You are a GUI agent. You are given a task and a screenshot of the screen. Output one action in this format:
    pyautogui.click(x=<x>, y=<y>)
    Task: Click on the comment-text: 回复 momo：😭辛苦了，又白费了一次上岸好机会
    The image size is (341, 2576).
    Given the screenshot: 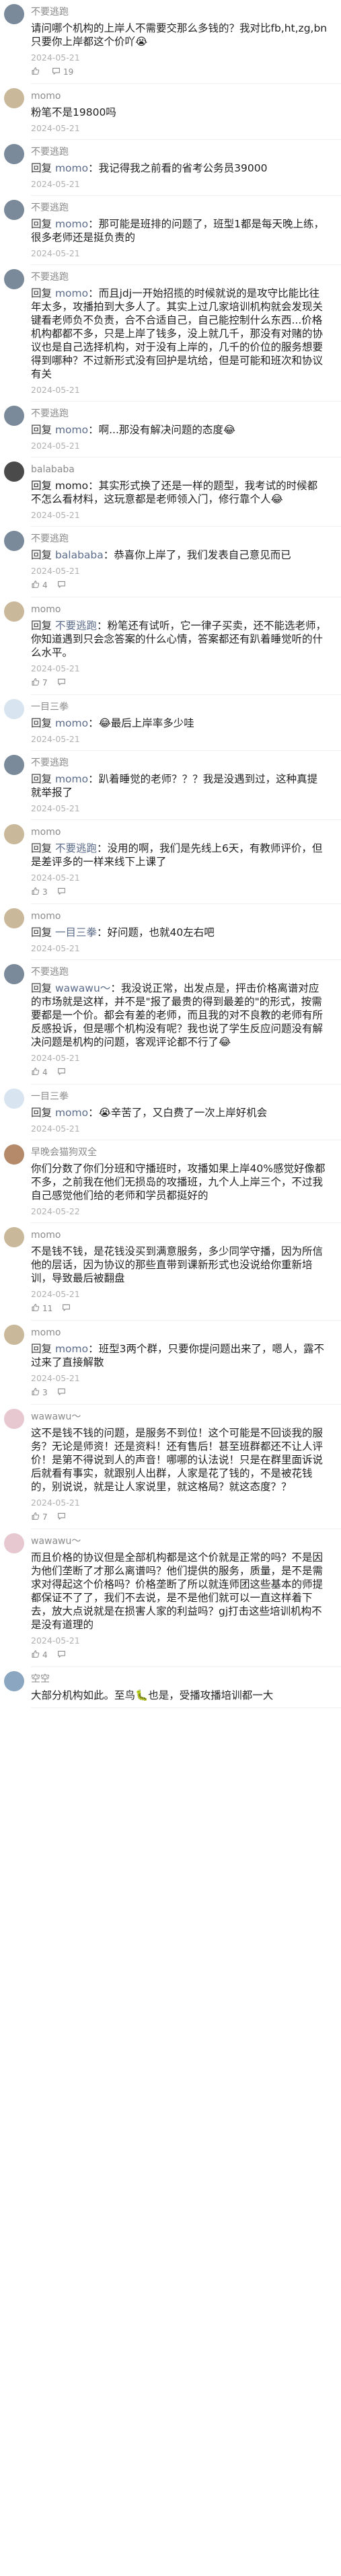 What is the action you would take?
    pyautogui.click(x=179, y=1112)
    